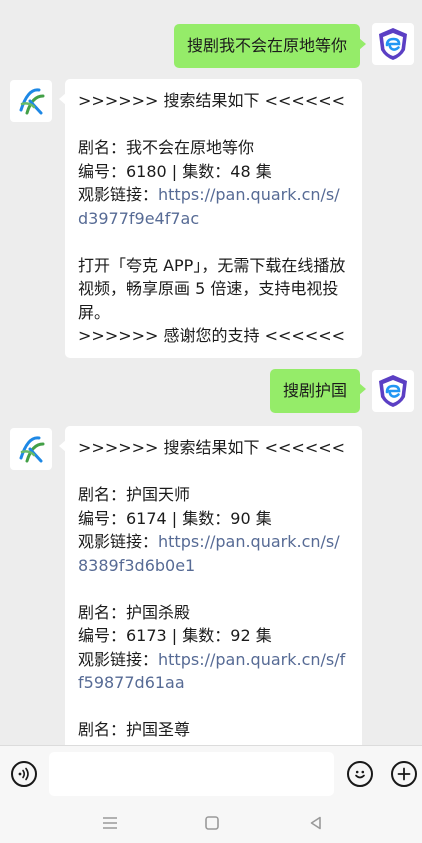 This screenshot has width=422, height=843. I want to click on menu-icon, so click(110, 823).